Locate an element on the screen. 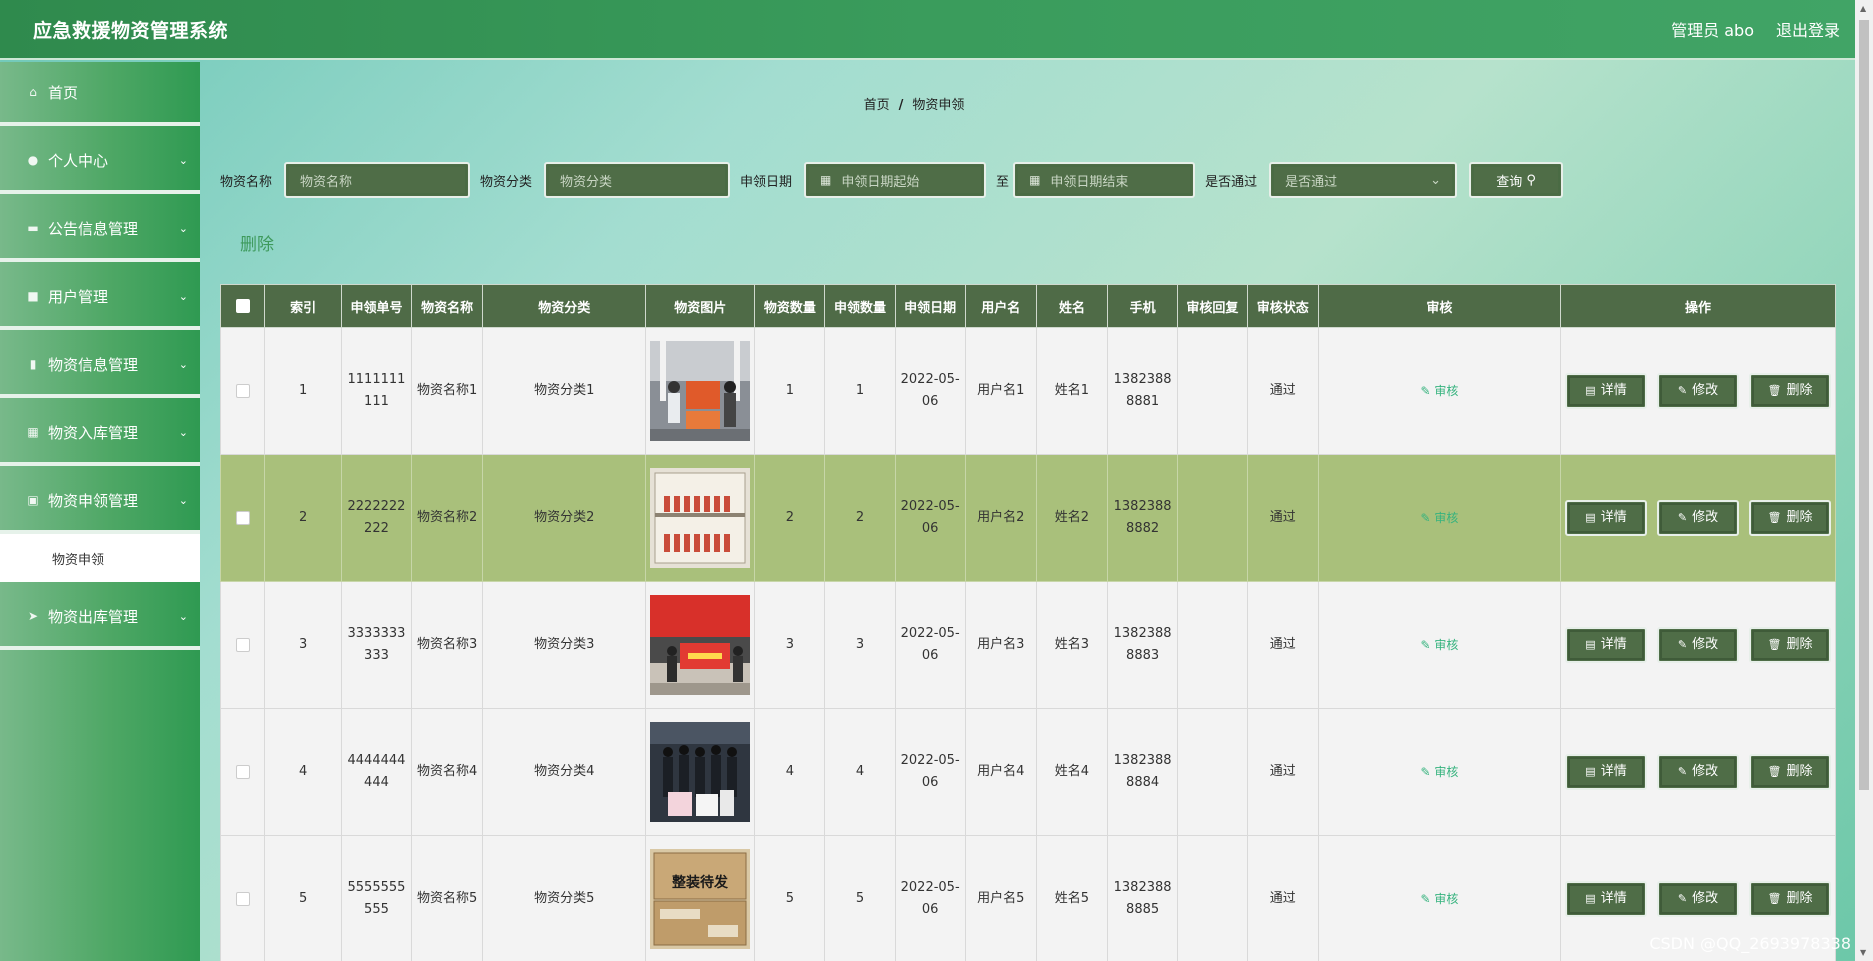 The height and width of the screenshot is (961, 1873). edit-button-label: 修改 is located at coordinates (1705, 771).